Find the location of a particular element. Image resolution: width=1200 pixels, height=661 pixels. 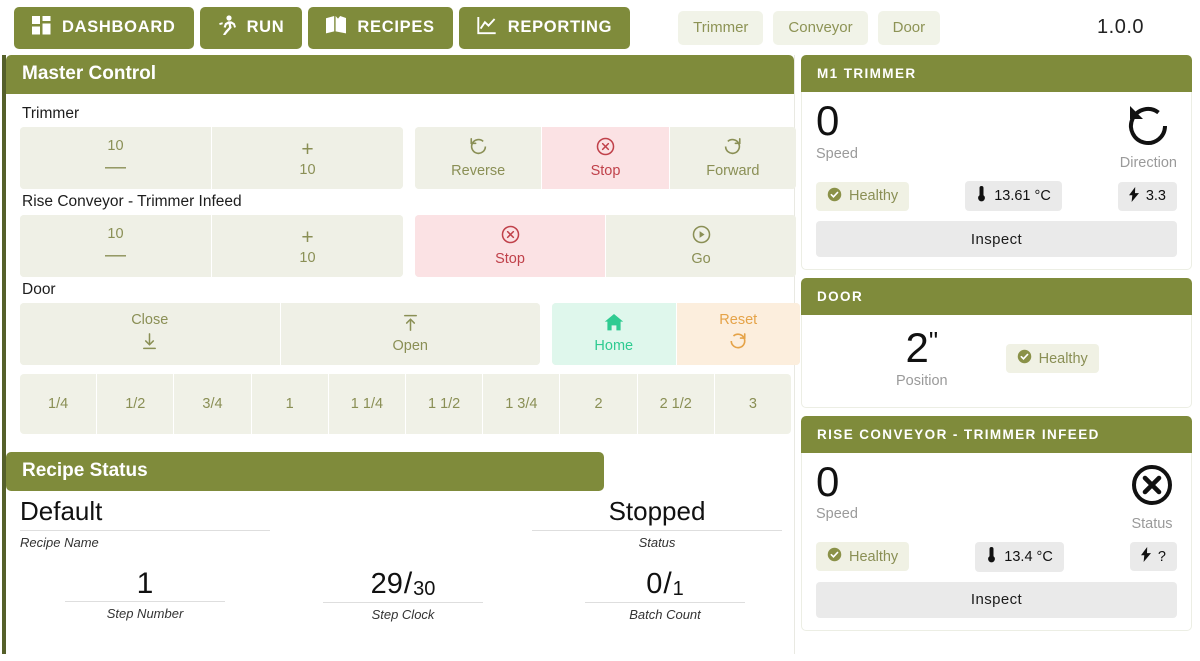

m1-inspect-button: Inspect is located at coordinates (996, 239).